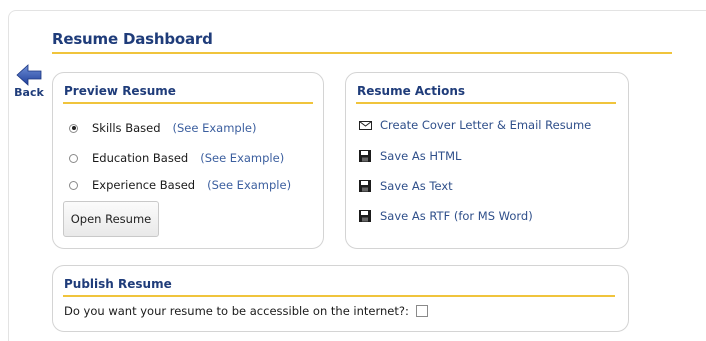 Image resolution: width=706 pixels, height=341 pixels. Describe the element at coordinates (242, 158) in the screenshot. I see `education-based-example-link: (See Example)` at that location.